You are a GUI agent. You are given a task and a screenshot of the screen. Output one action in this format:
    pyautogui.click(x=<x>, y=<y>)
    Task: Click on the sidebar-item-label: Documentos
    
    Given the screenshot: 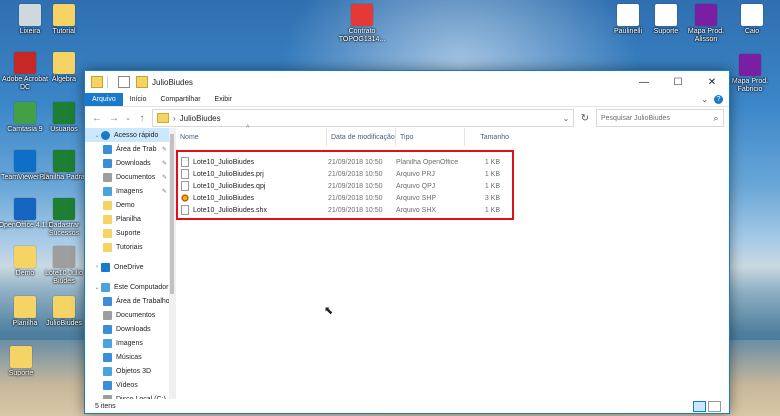 What is the action you would take?
    pyautogui.click(x=136, y=315)
    